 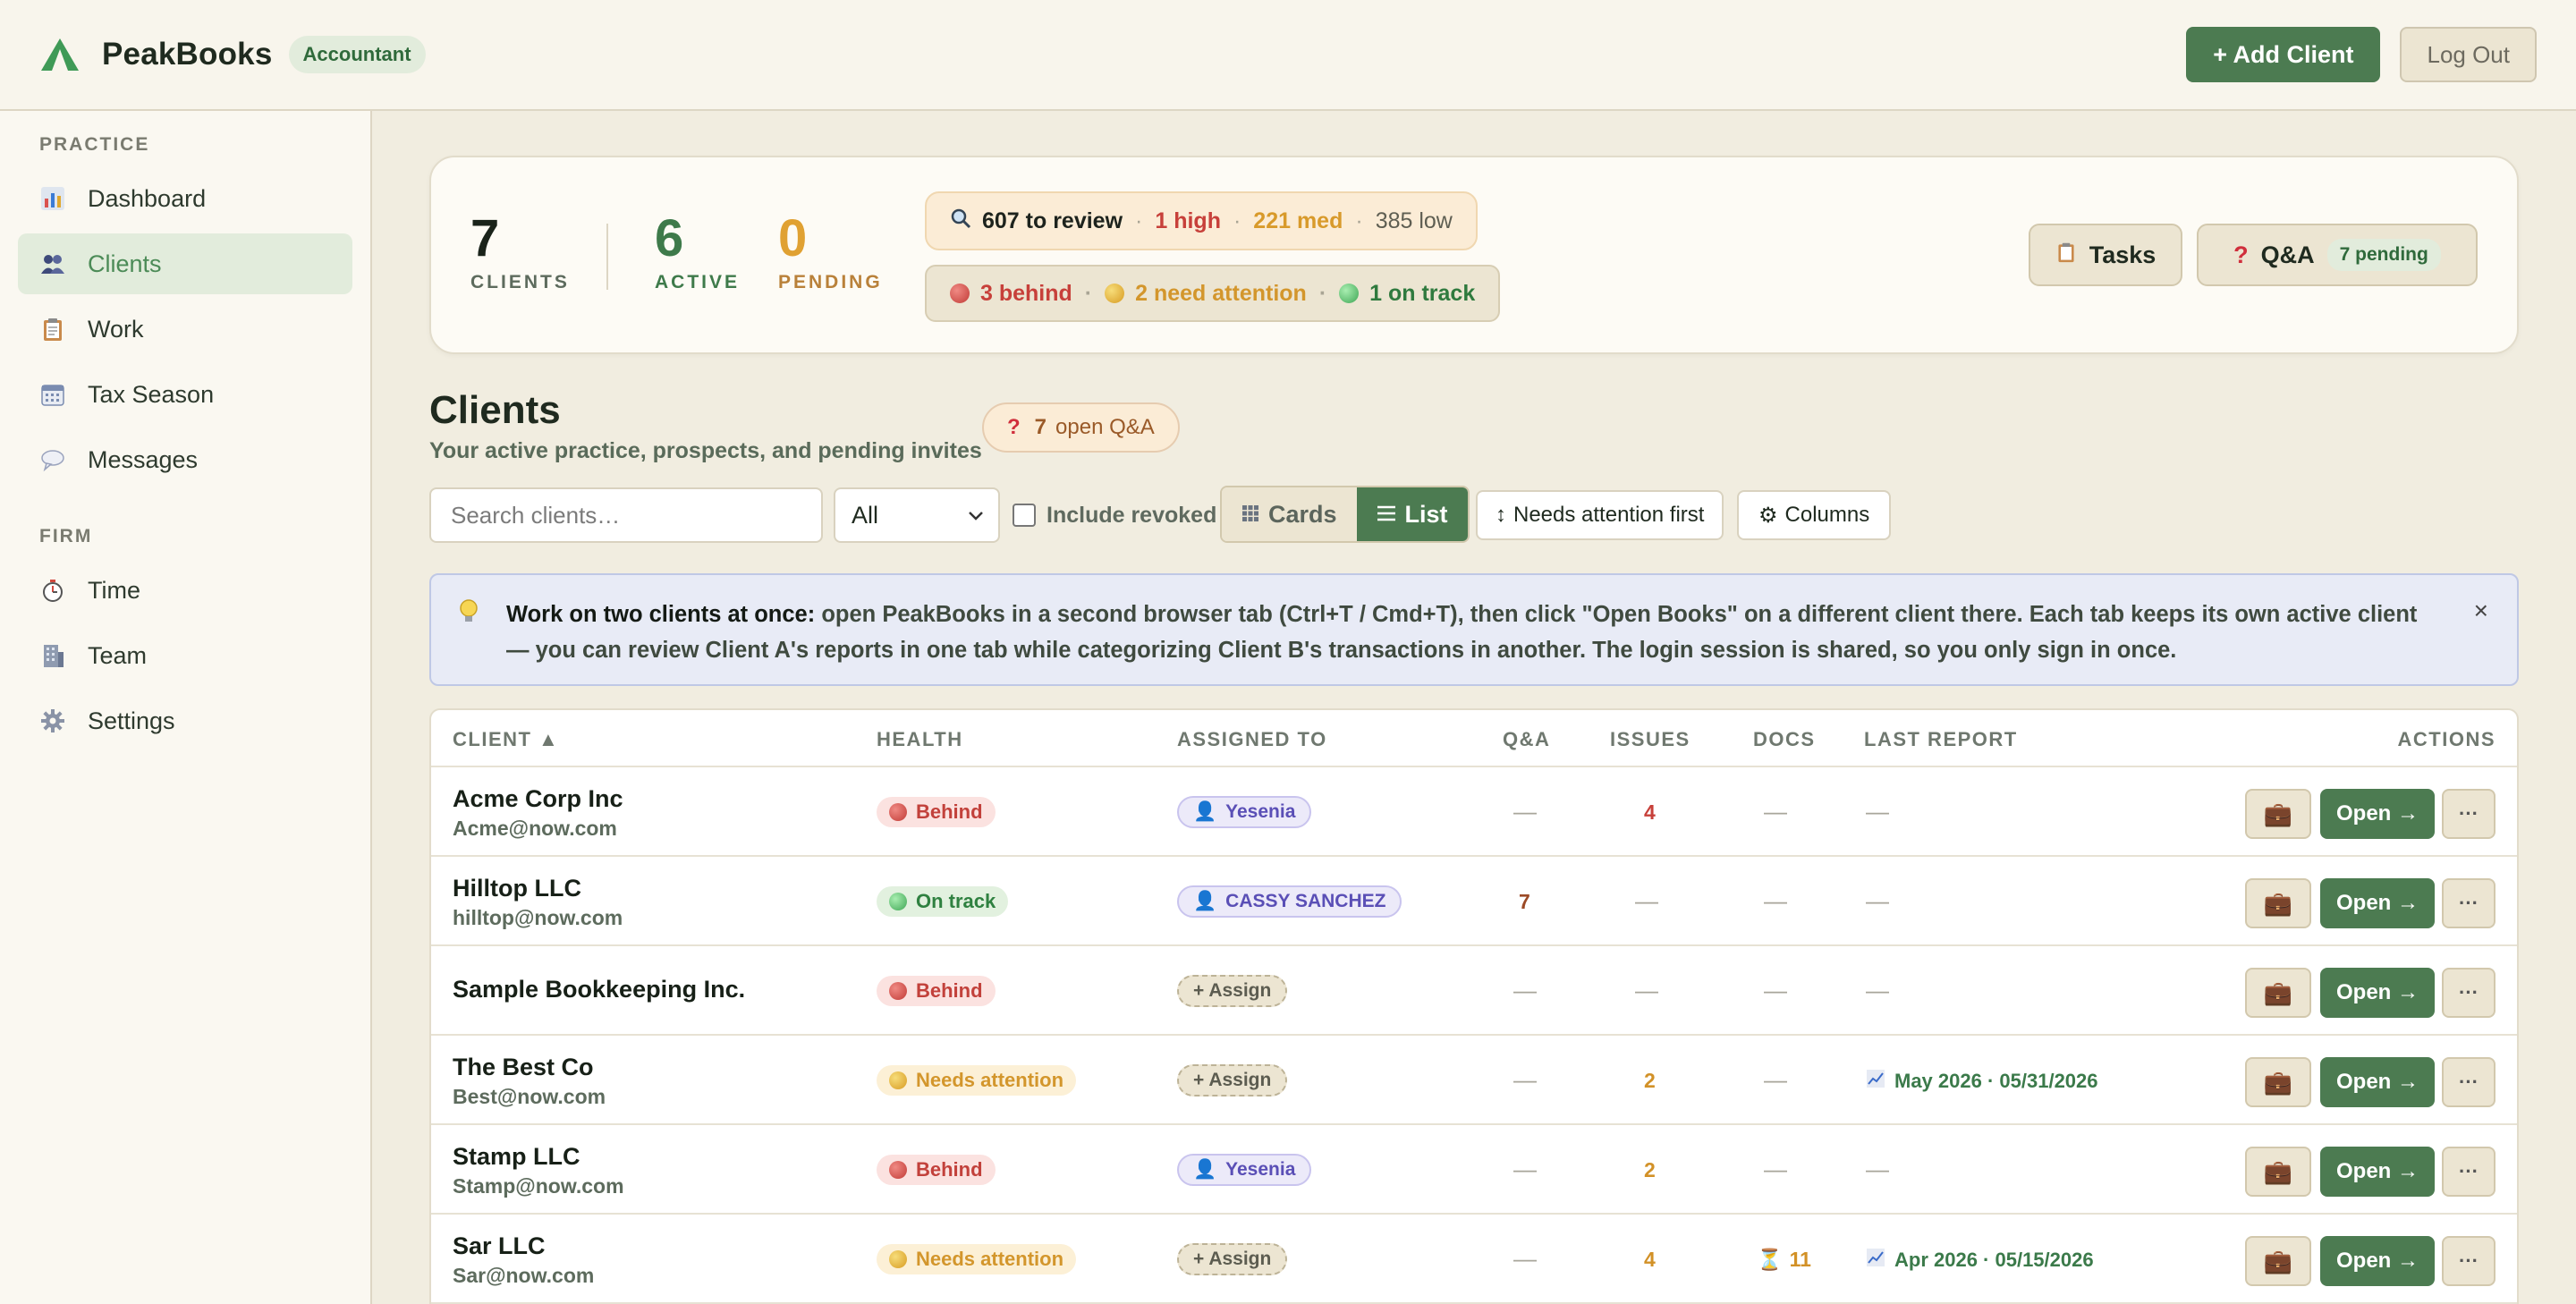 I want to click on col-last-report: LAST REPORT, so click(x=1941, y=740).